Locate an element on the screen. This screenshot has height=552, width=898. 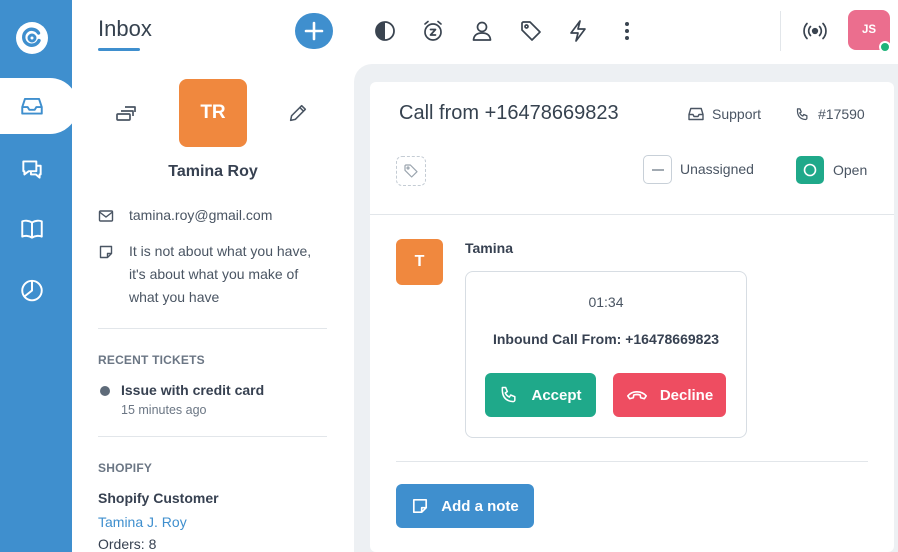
inbox-small-icon is located at coordinates (696, 114).